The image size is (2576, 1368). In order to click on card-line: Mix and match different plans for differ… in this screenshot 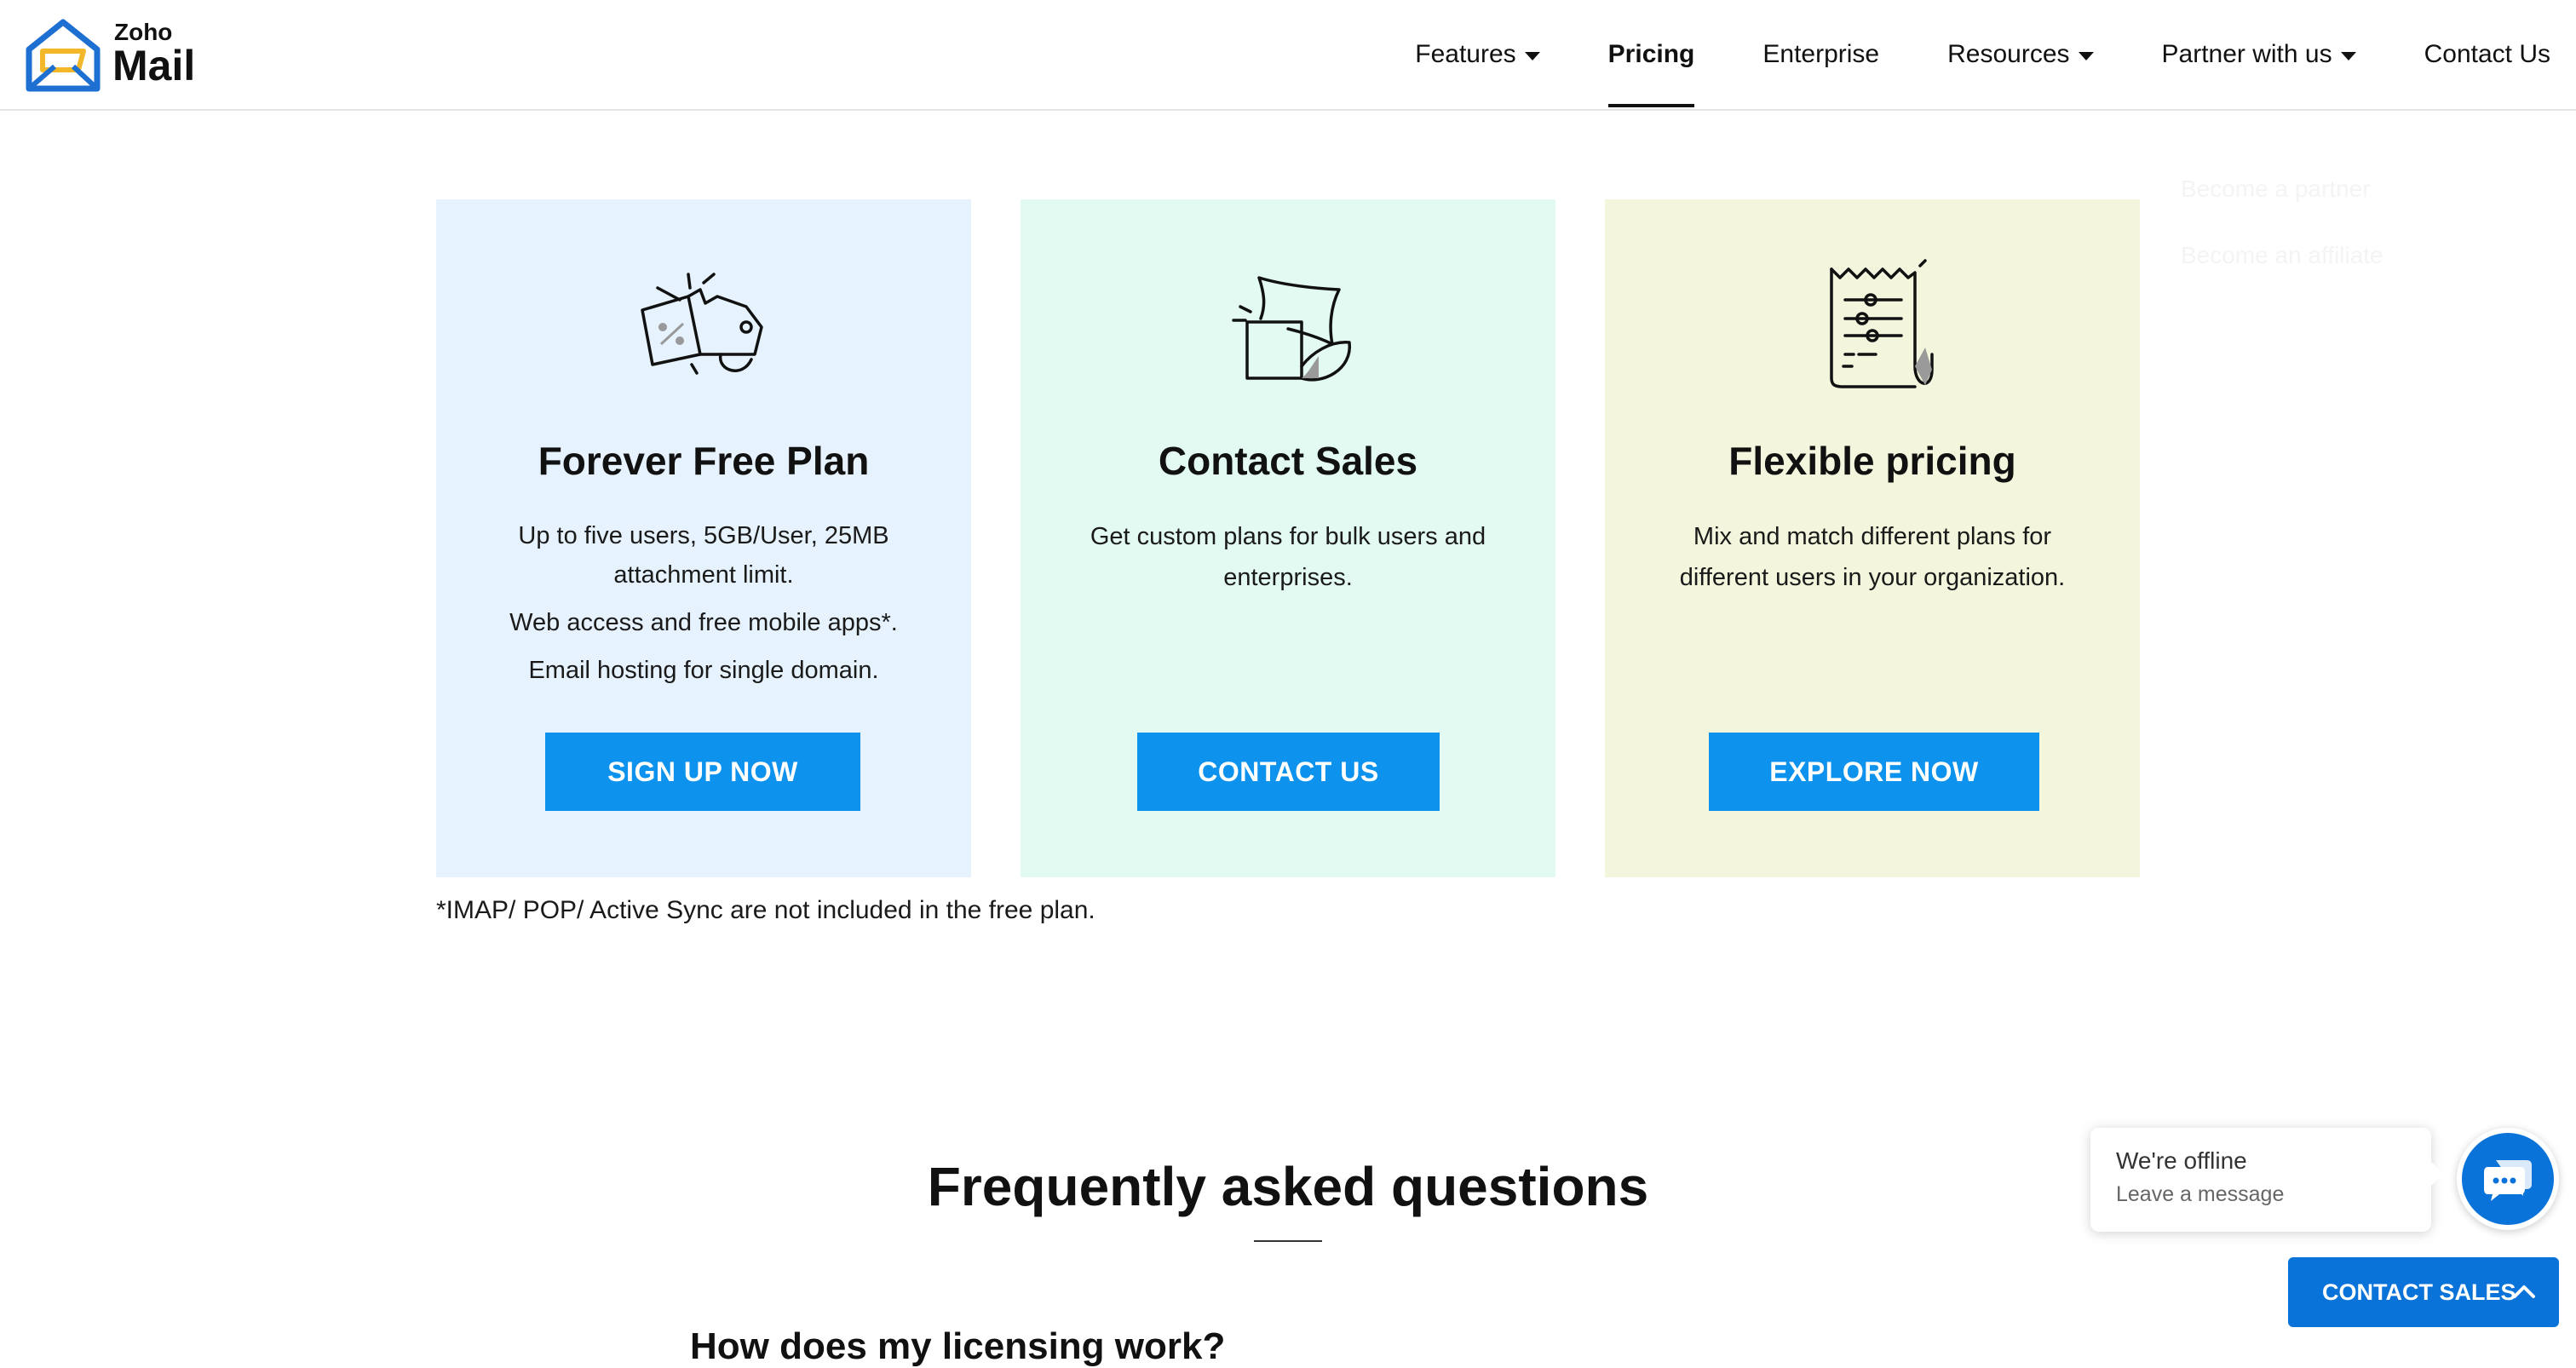, I will do `click(1872, 557)`.